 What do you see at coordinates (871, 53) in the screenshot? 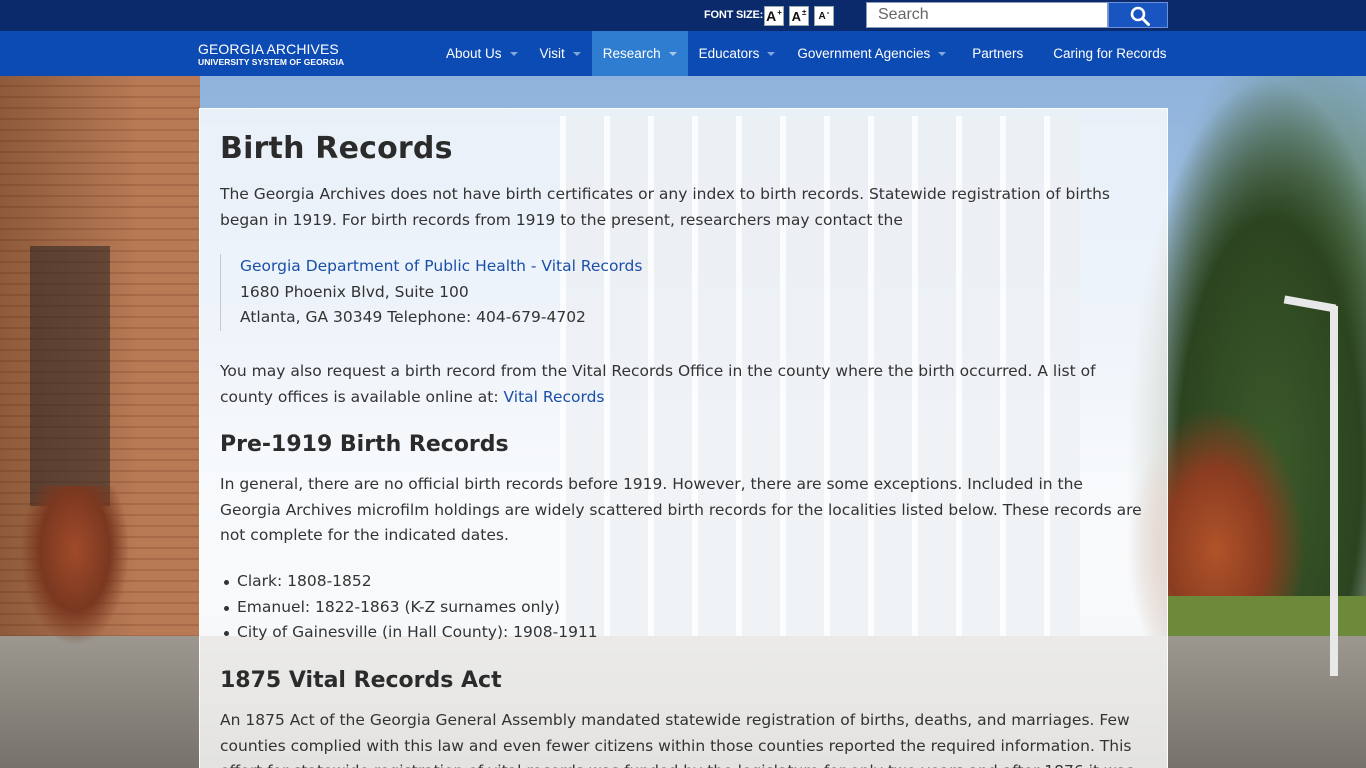
I see `nav-item-government-agencies: Government Agencies` at bounding box center [871, 53].